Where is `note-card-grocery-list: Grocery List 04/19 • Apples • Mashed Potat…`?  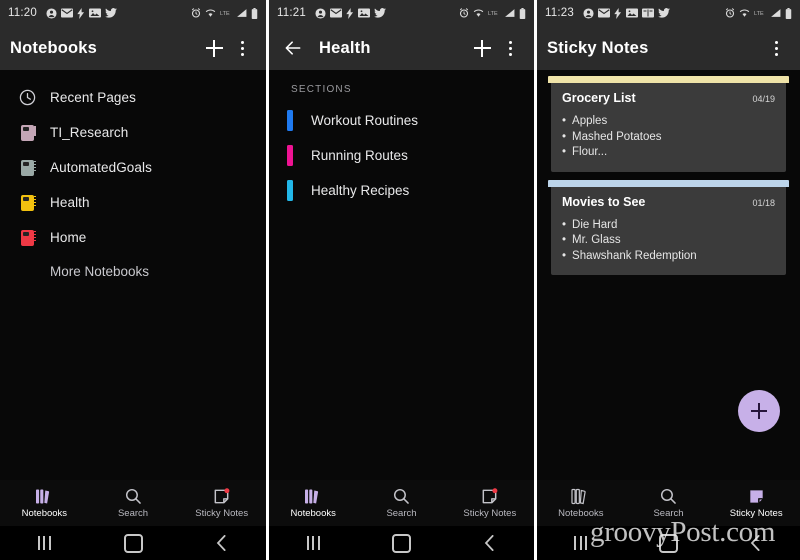 note-card-grocery-list: Grocery List 04/19 • Apples • Mashed Potat… is located at coordinates (668, 124).